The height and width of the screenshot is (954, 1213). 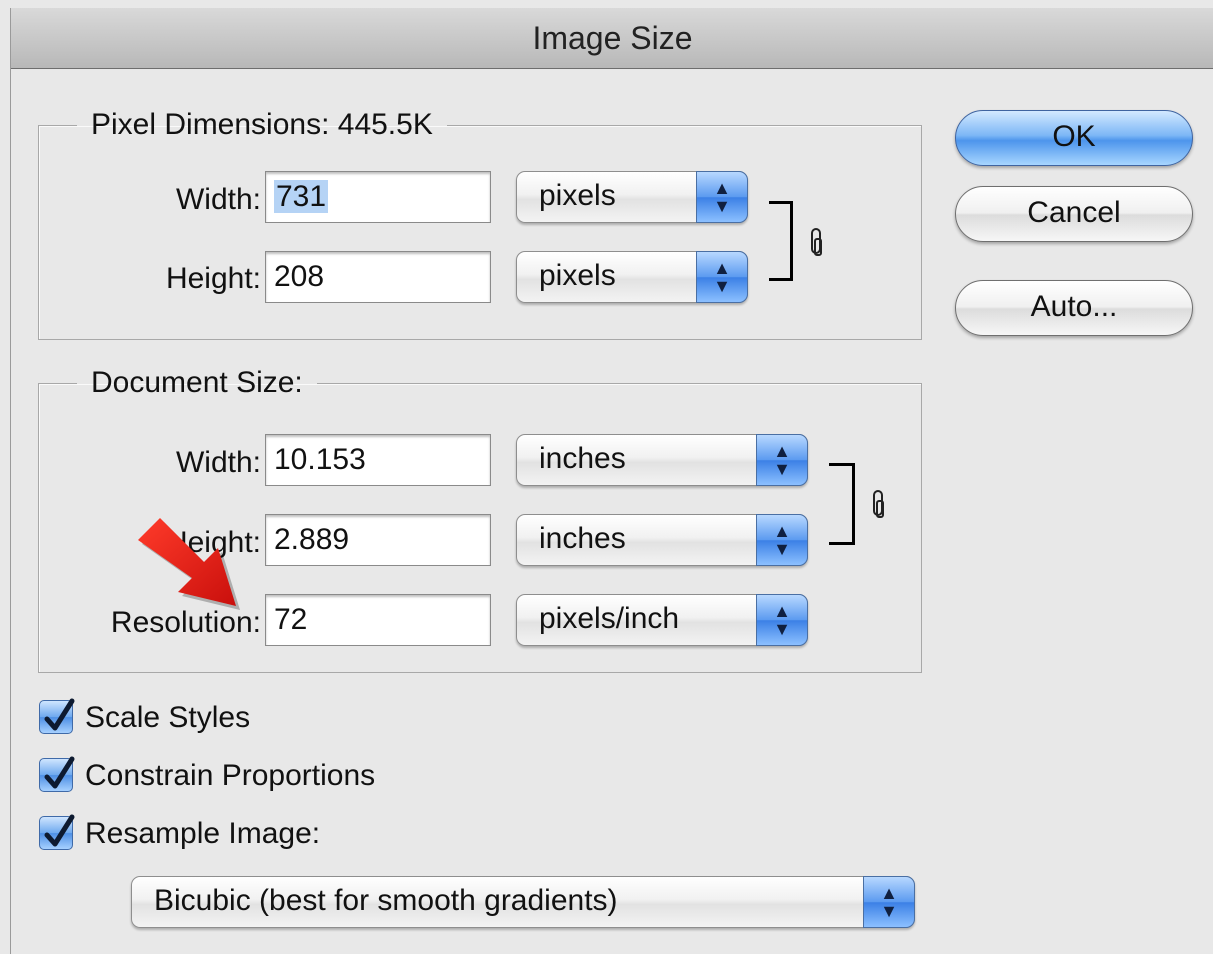 What do you see at coordinates (842, 504) in the screenshot?
I see `document-link-bracket` at bounding box center [842, 504].